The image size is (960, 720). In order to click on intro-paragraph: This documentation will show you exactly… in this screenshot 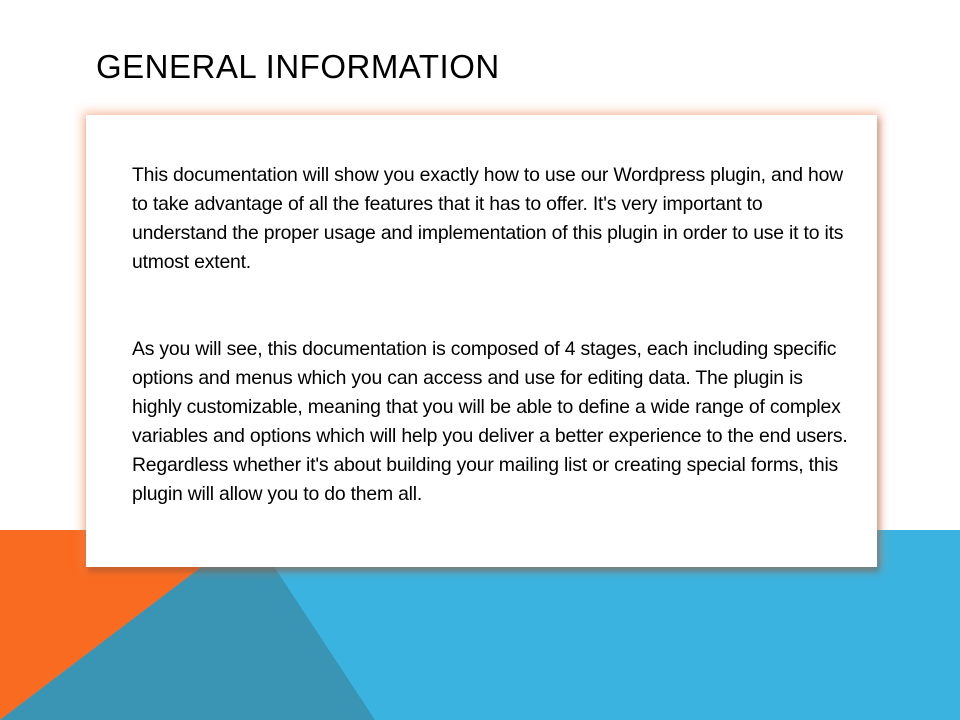, I will do `click(488, 218)`.